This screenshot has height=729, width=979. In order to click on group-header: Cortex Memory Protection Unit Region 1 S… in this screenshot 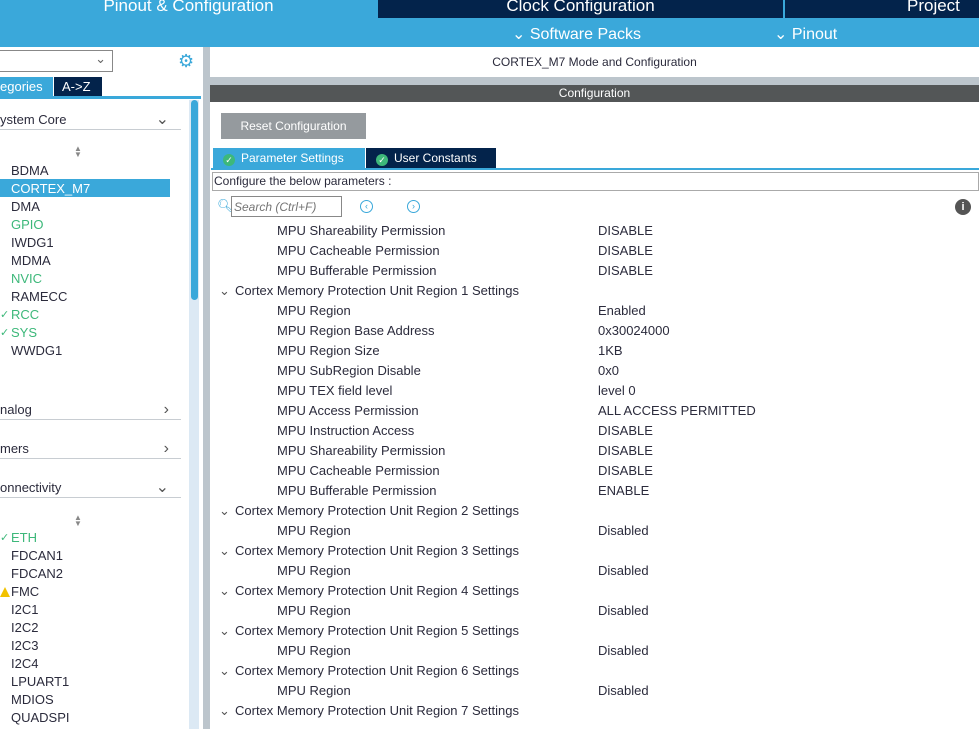, I will do `click(377, 291)`.